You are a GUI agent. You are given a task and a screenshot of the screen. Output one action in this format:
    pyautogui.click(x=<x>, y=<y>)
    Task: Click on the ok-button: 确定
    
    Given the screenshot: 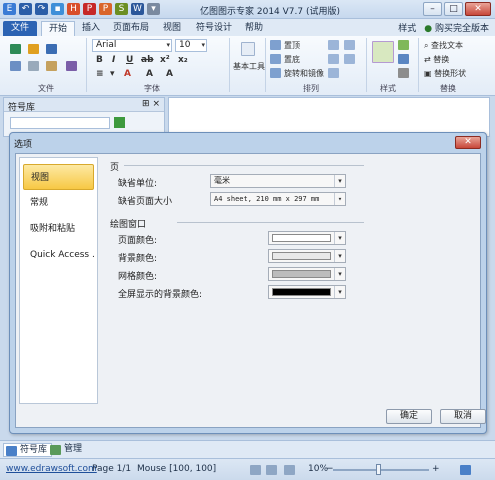 What is the action you would take?
    pyautogui.click(x=409, y=416)
    